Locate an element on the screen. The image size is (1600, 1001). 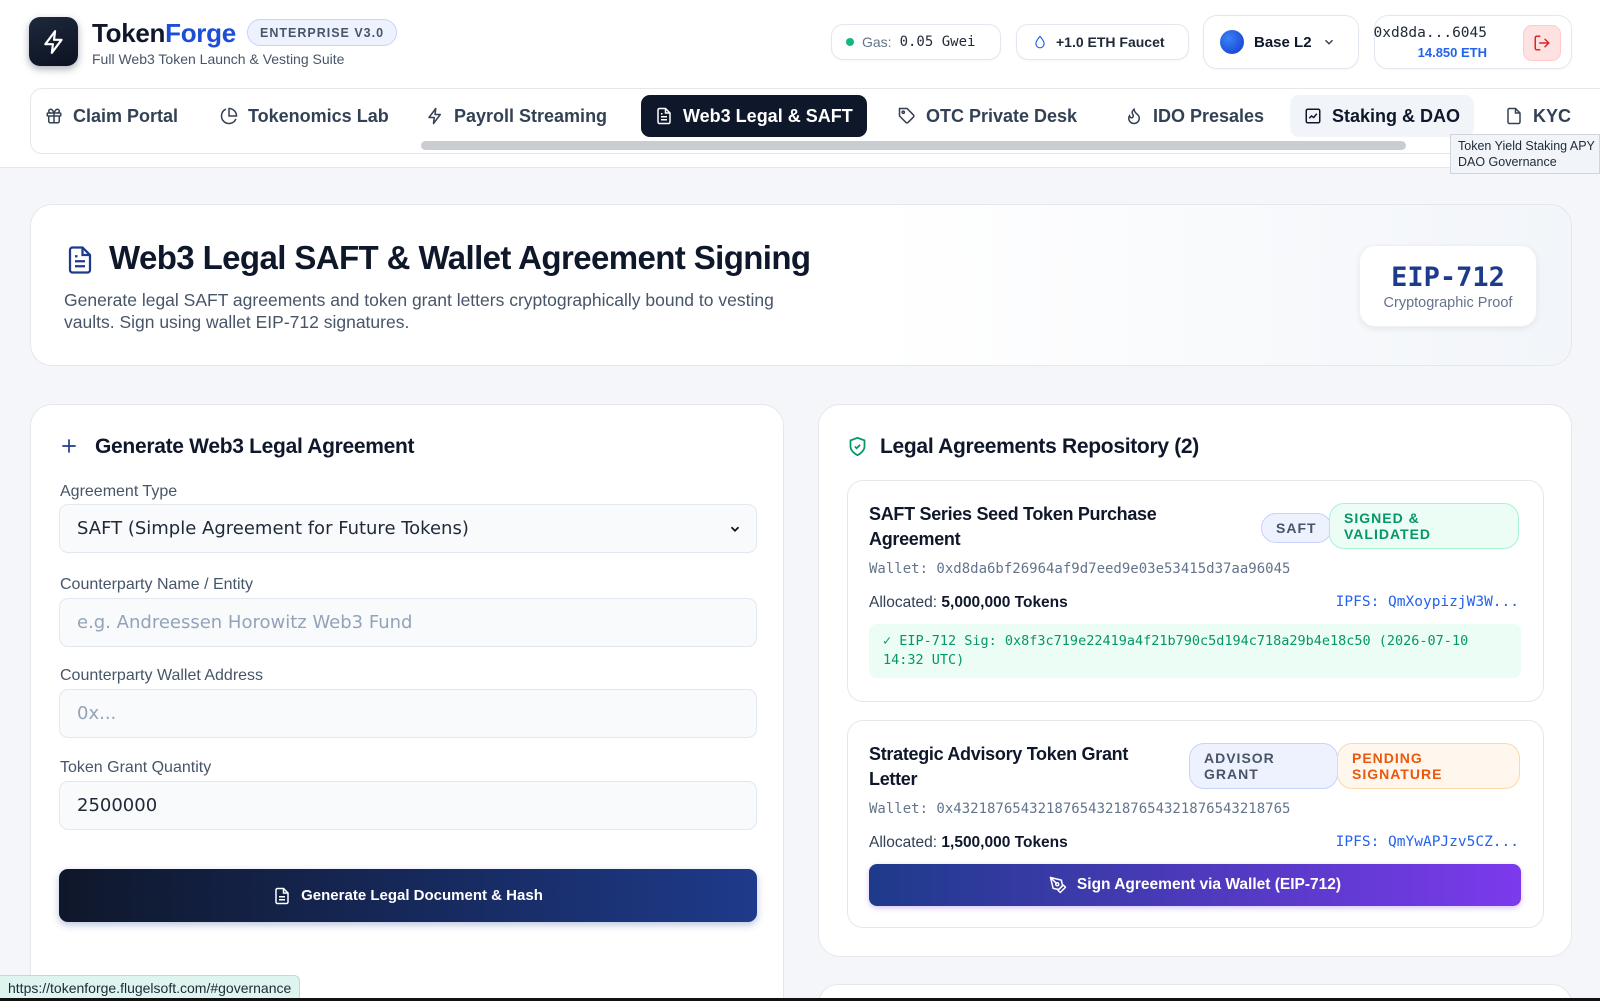
generate-button-label: Generate Legal Document & Hash is located at coordinates (422, 895).